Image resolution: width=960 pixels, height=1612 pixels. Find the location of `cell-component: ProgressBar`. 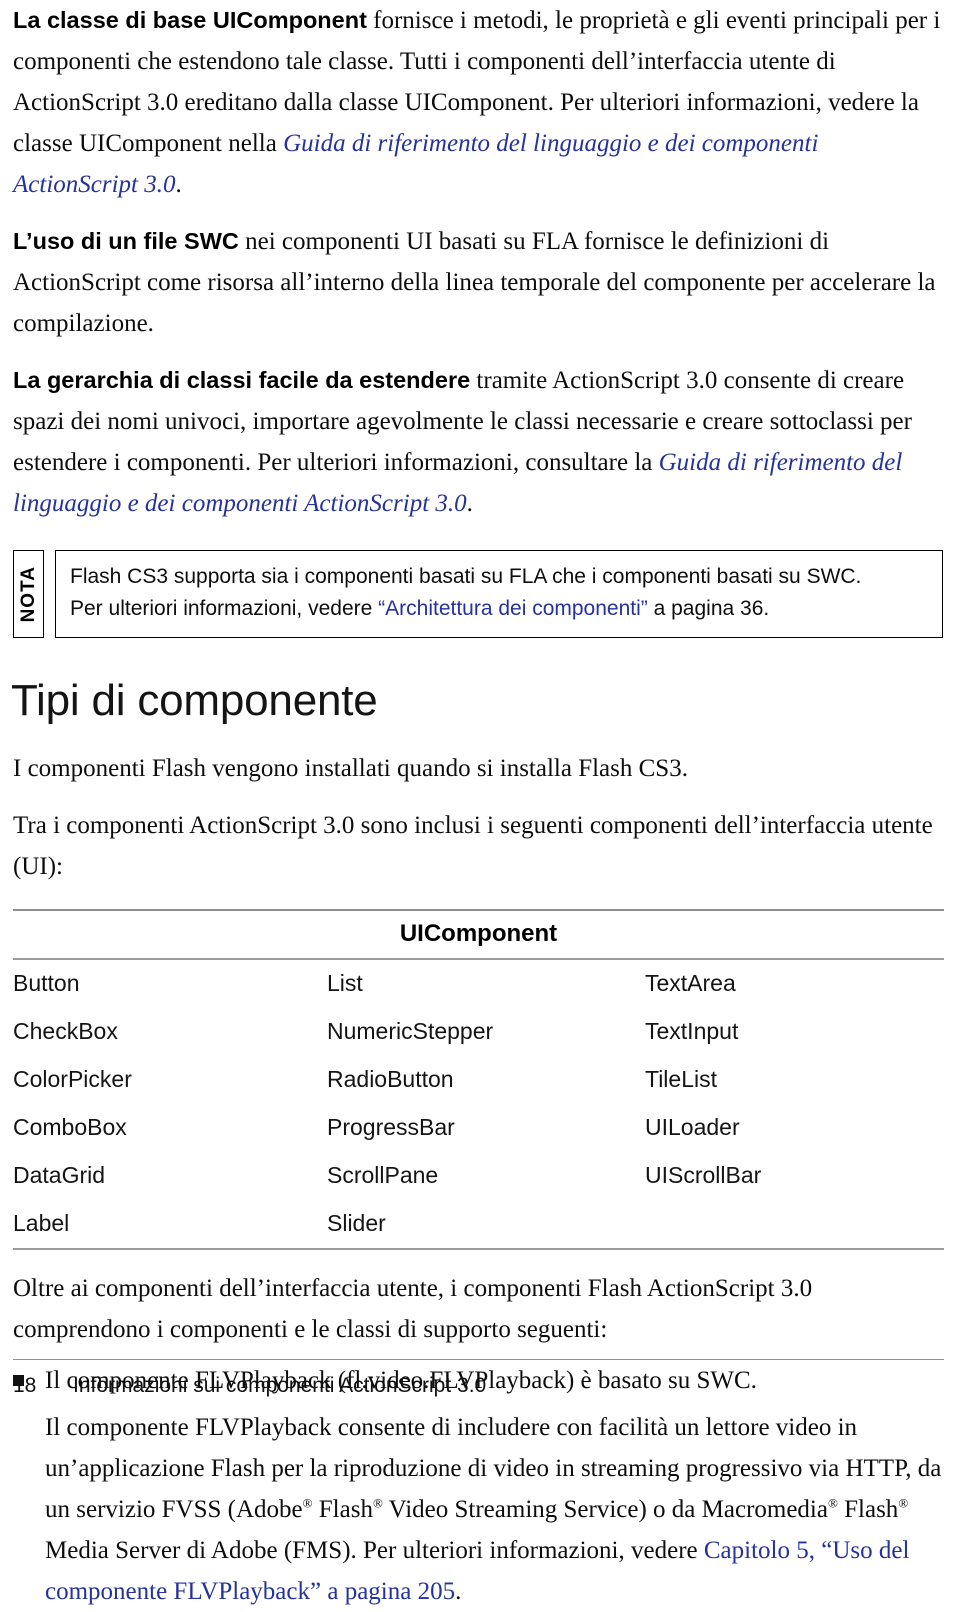

cell-component: ProgressBar is located at coordinates (391, 1127).